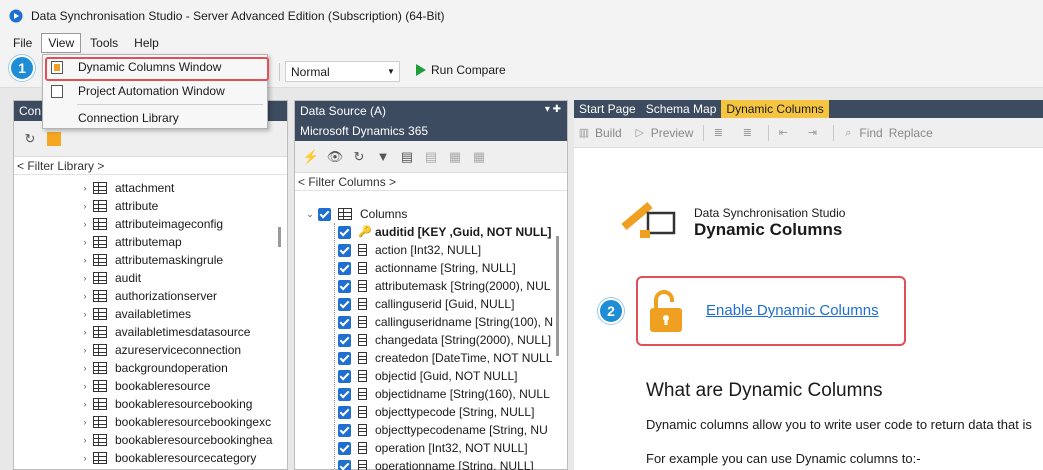  Describe the element at coordinates (424, 376) in the screenshot. I see `column-row: objectid [Guid, NOT NULL]` at that location.